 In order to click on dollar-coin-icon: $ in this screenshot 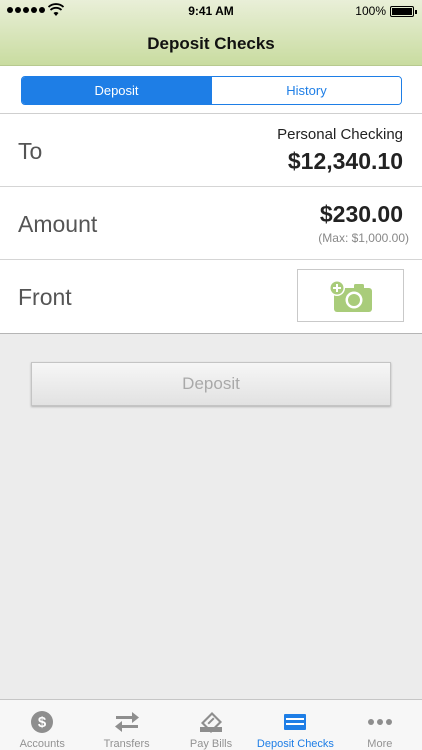, I will do `click(42, 722)`.